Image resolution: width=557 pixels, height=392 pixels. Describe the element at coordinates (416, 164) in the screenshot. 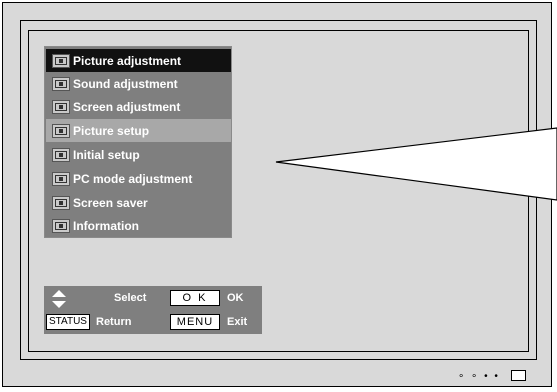

I see `callout-pointer` at that location.